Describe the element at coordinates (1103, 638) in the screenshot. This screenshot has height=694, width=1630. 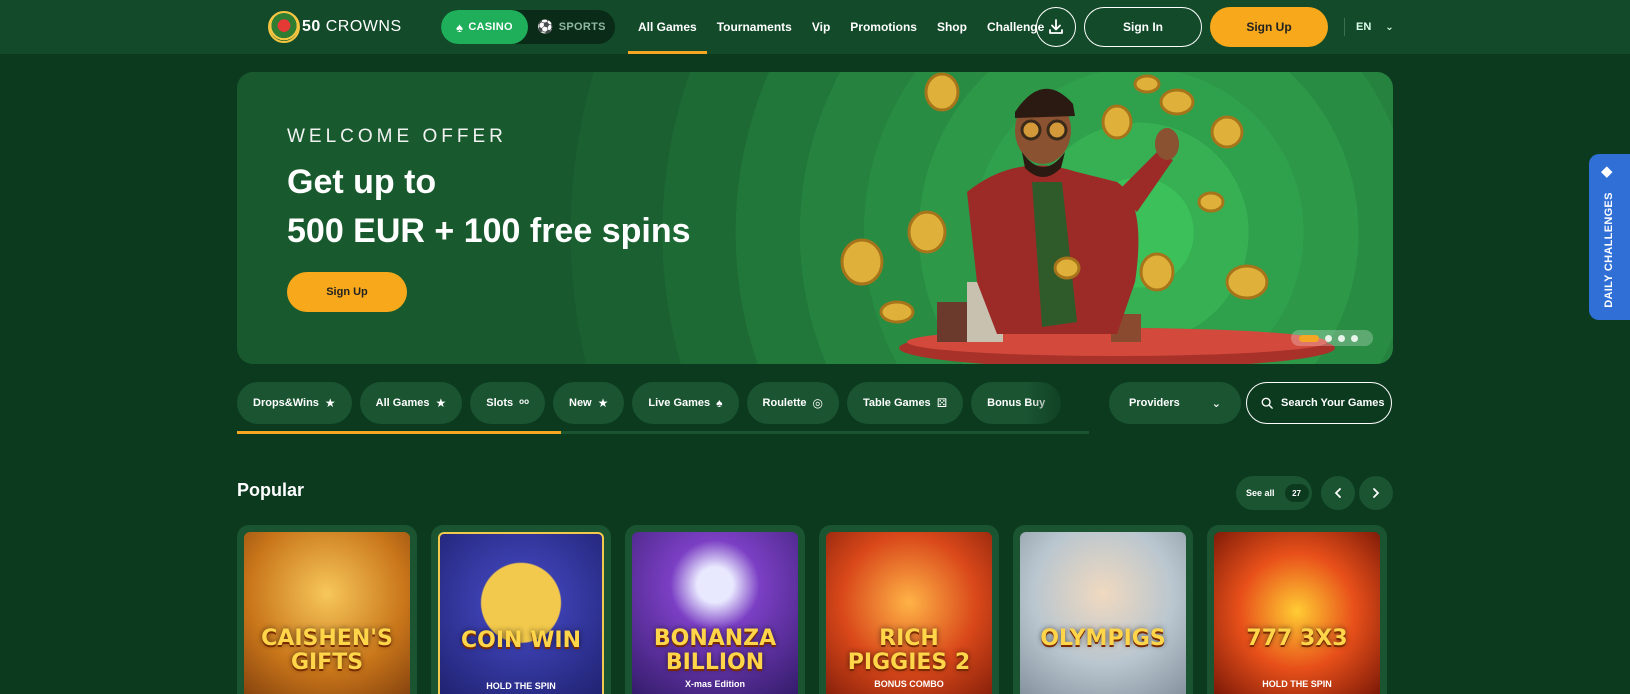
I see `game-title: OLYMPIGS` at that location.